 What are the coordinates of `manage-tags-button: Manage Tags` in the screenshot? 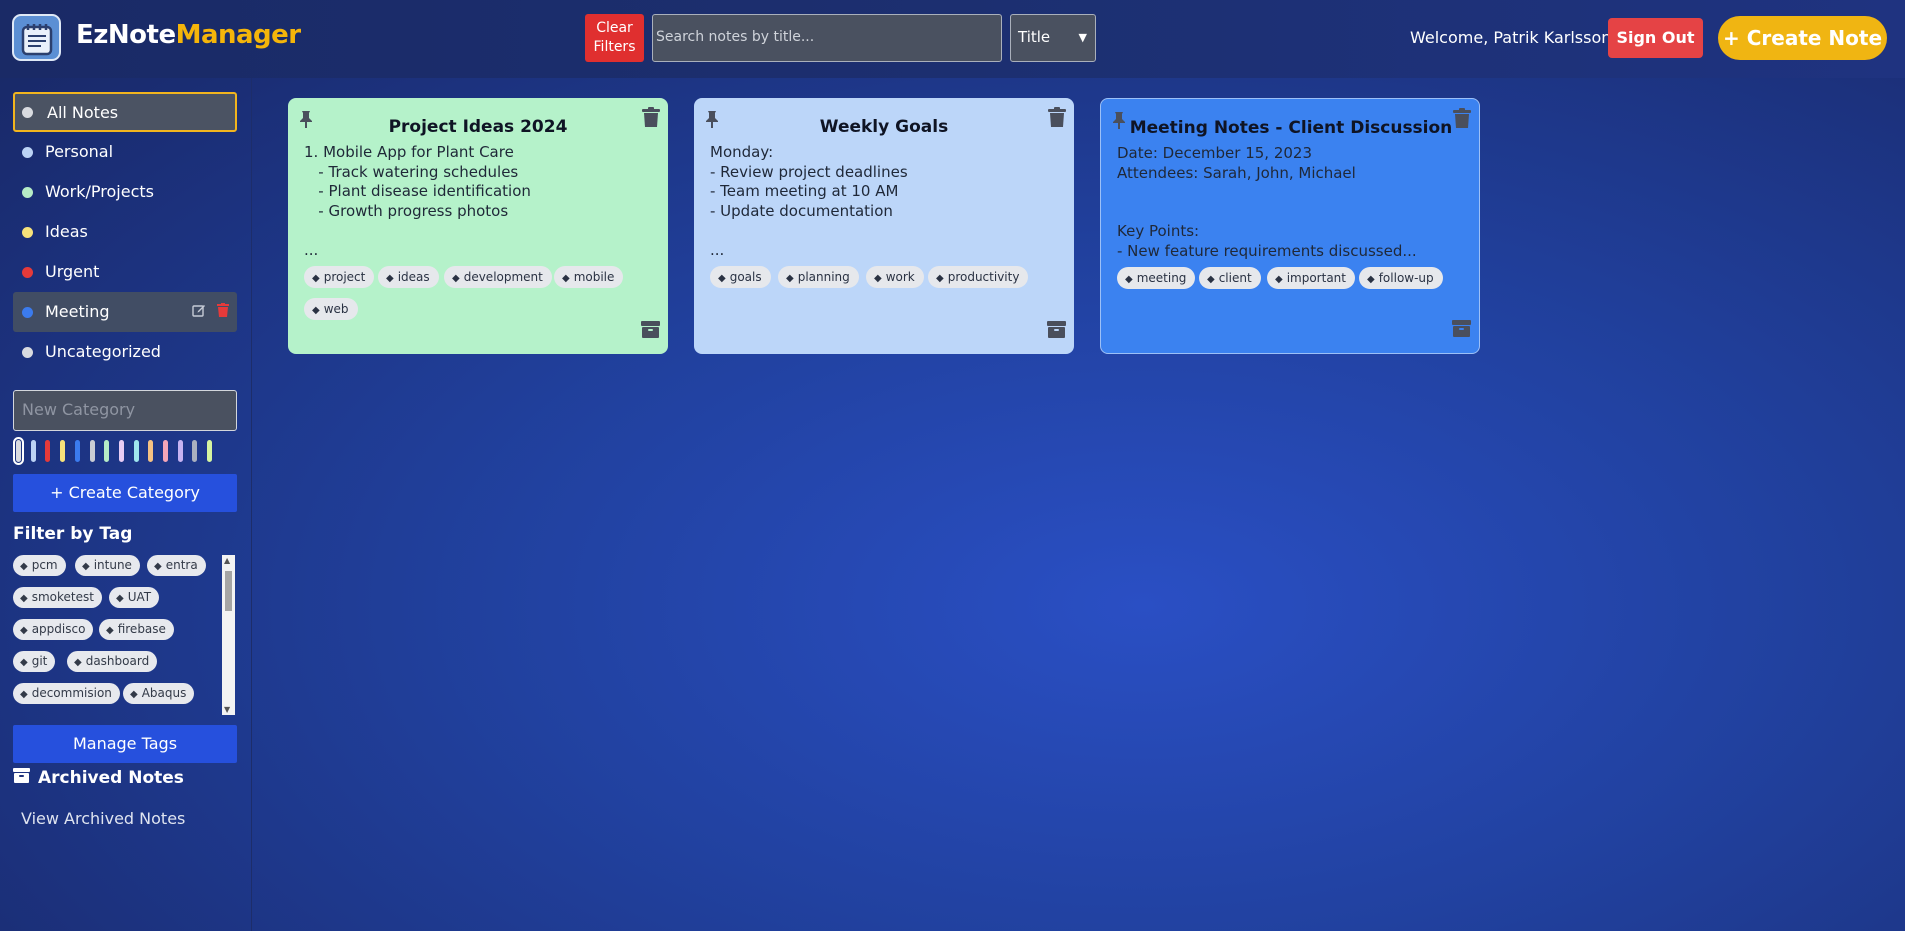 It's located at (125, 744).